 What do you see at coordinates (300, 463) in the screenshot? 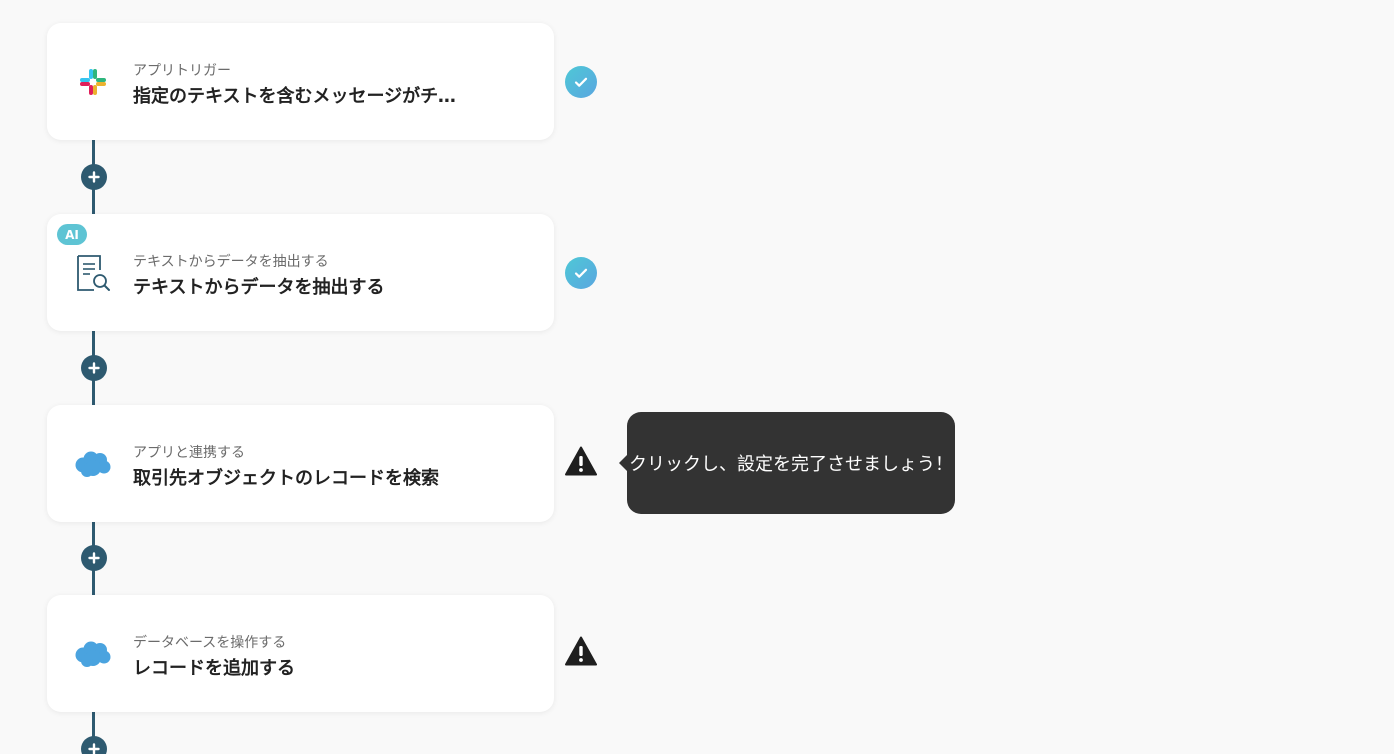
I see `step-card-salesforce-search: アプリと連携する 取引先オブジェクトのレコードを検索` at bounding box center [300, 463].